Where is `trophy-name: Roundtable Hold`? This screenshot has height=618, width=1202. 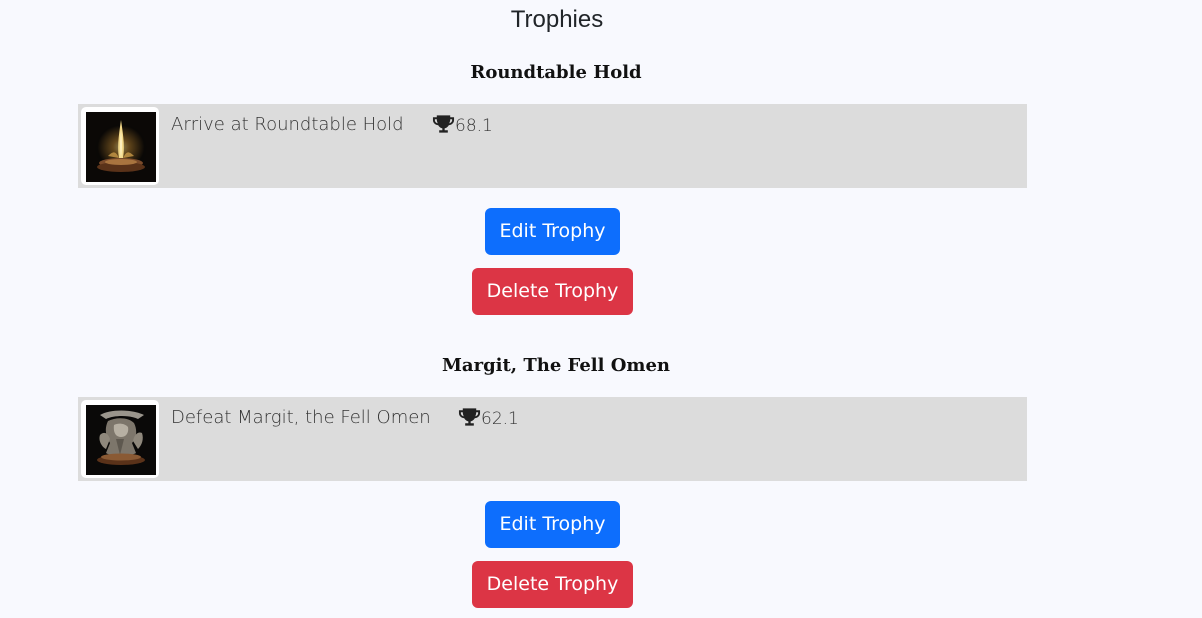 trophy-name: Roundtable Hold is located at coordinates (556, 72).